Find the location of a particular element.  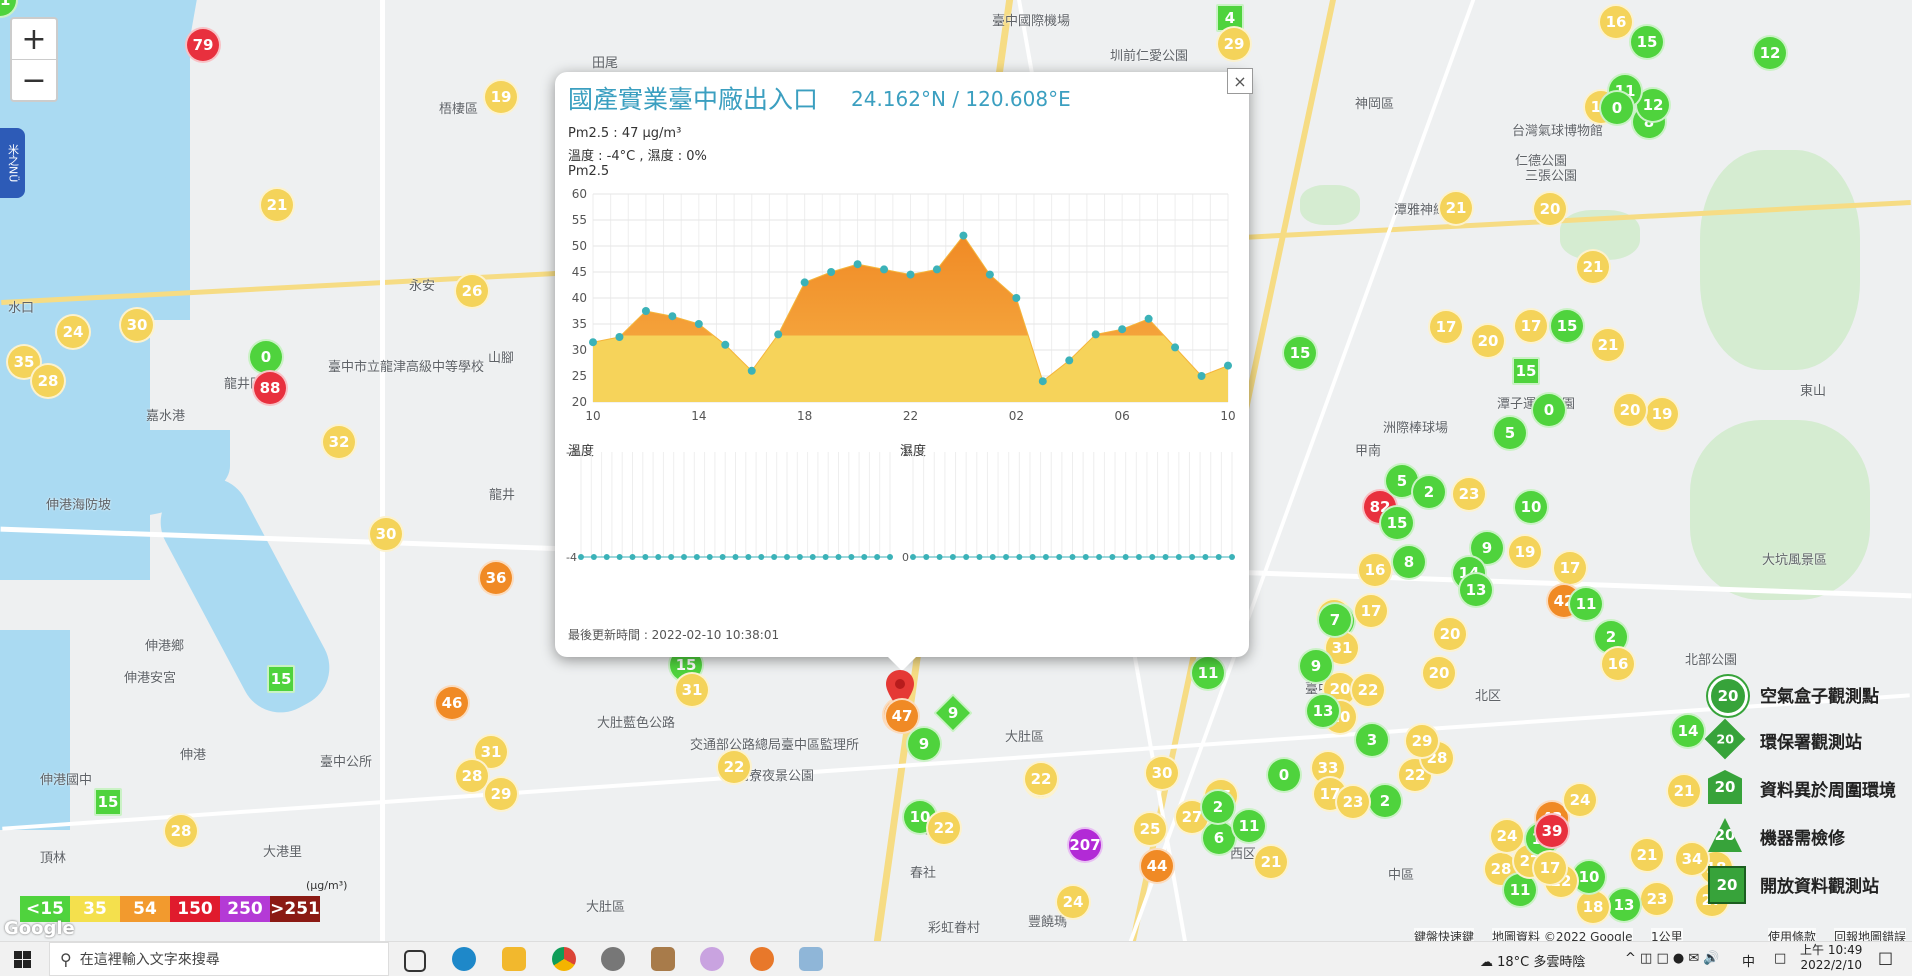

taskbar-search: ⚲ 在這裡輸入文字來搜尋 is located at coordinates (219, 959).